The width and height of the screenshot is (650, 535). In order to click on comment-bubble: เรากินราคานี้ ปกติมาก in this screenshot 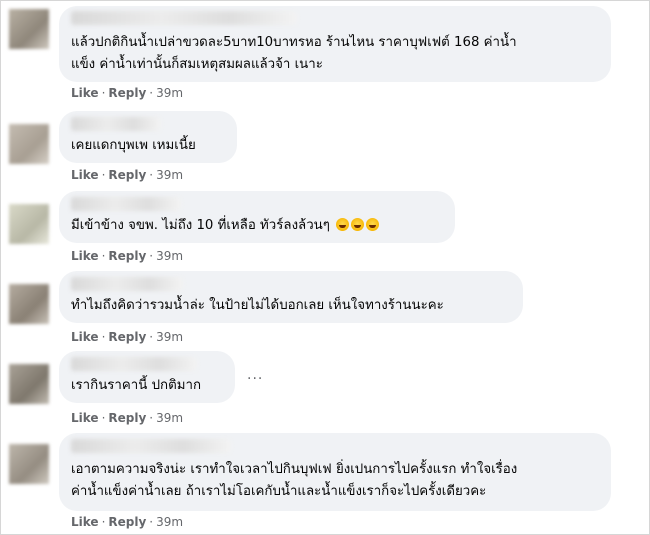, I will do `click(147, 377)`.